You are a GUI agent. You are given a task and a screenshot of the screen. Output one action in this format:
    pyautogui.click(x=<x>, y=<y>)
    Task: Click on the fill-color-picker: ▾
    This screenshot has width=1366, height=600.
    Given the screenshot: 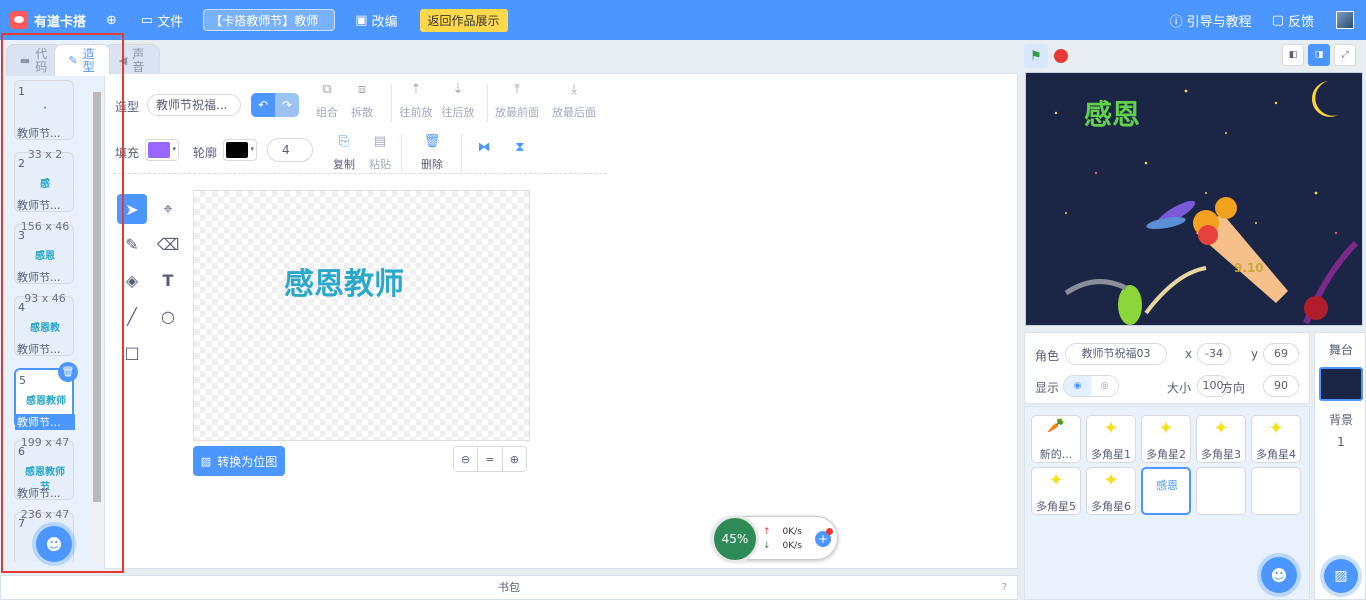 What is the action you would take?
    pyautogui.click(x=162, y=150)
    